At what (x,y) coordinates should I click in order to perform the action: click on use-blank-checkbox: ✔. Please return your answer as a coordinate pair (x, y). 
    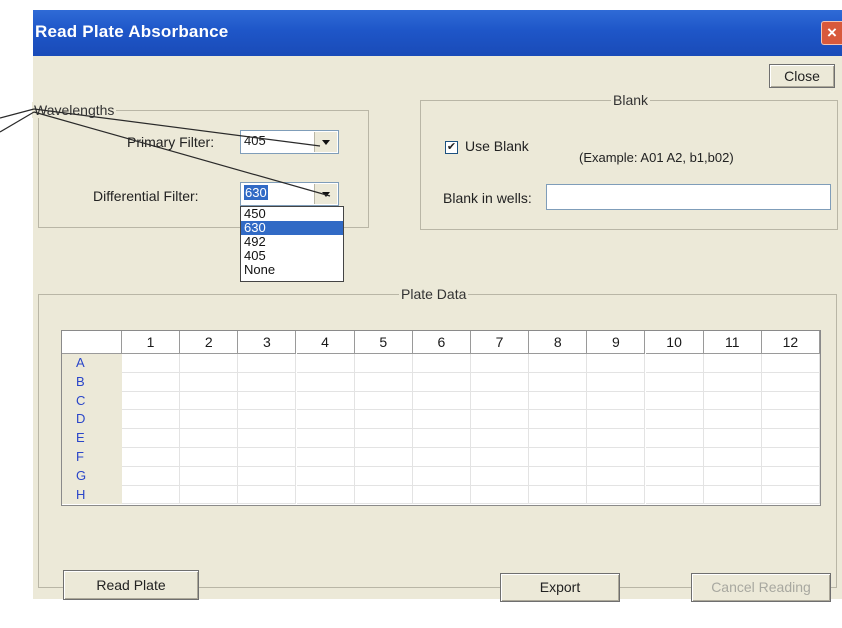
    Looking at the image, I should click on (451, 147).